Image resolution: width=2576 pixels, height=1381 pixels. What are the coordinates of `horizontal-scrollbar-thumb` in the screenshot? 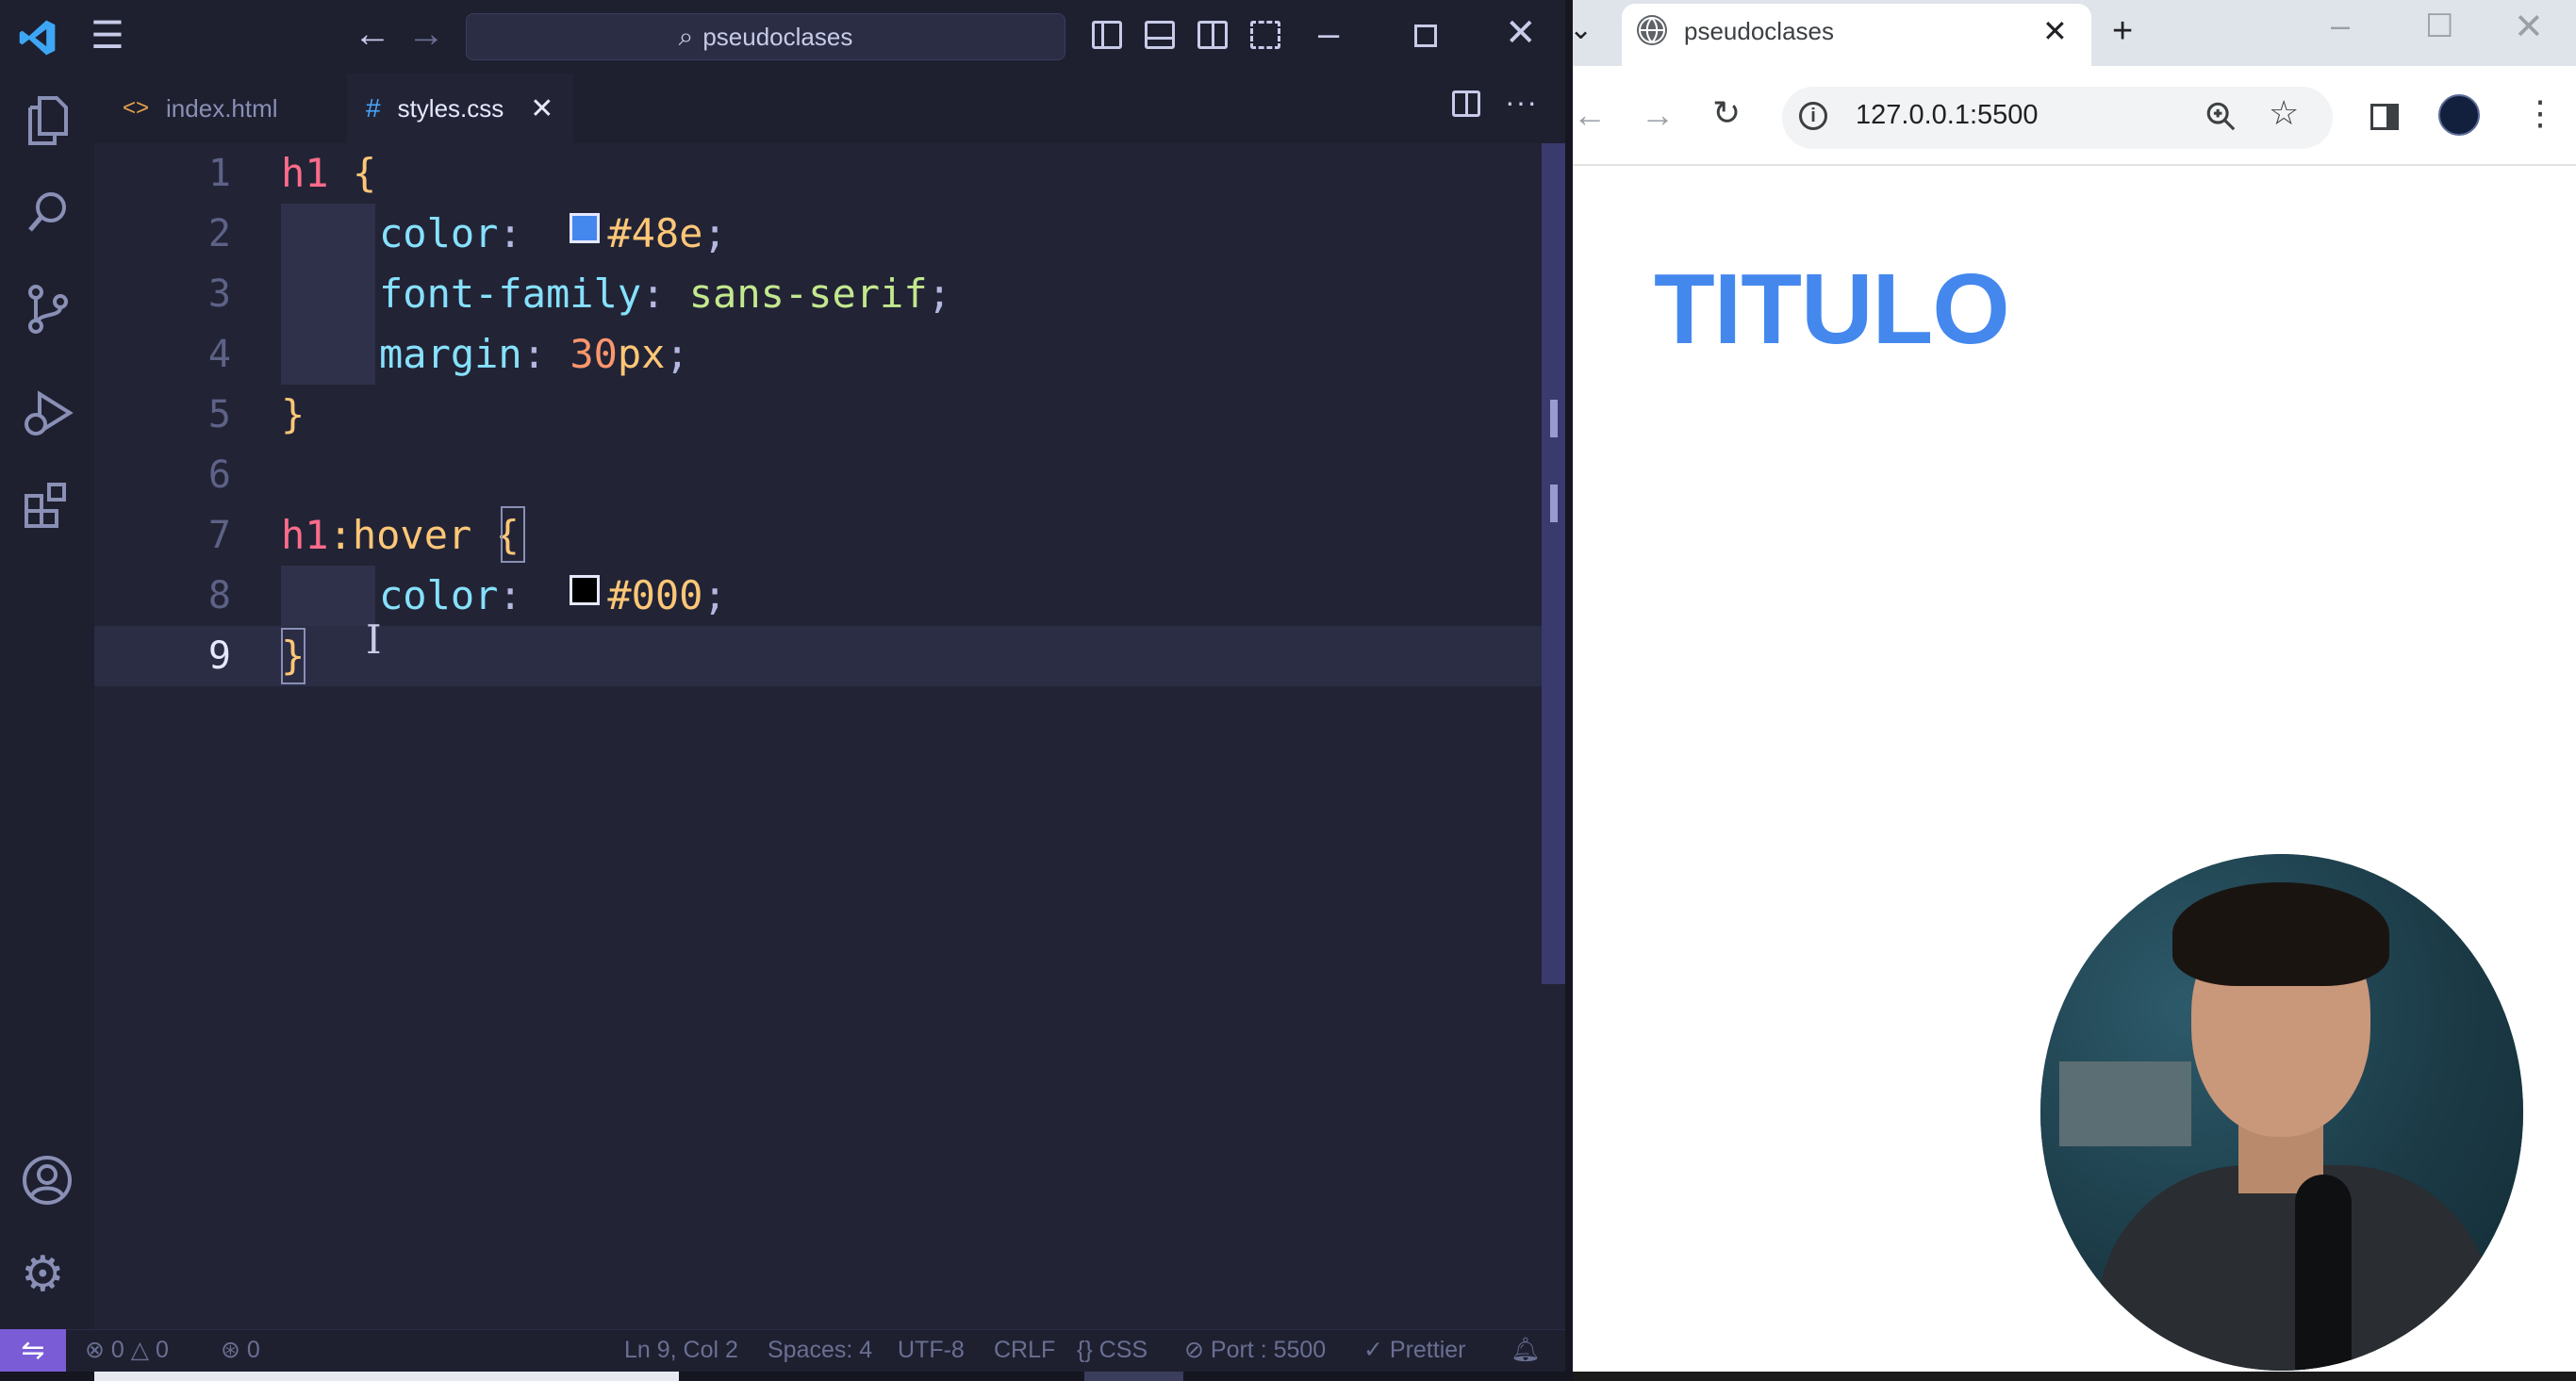 It's located at (1133, 1377).